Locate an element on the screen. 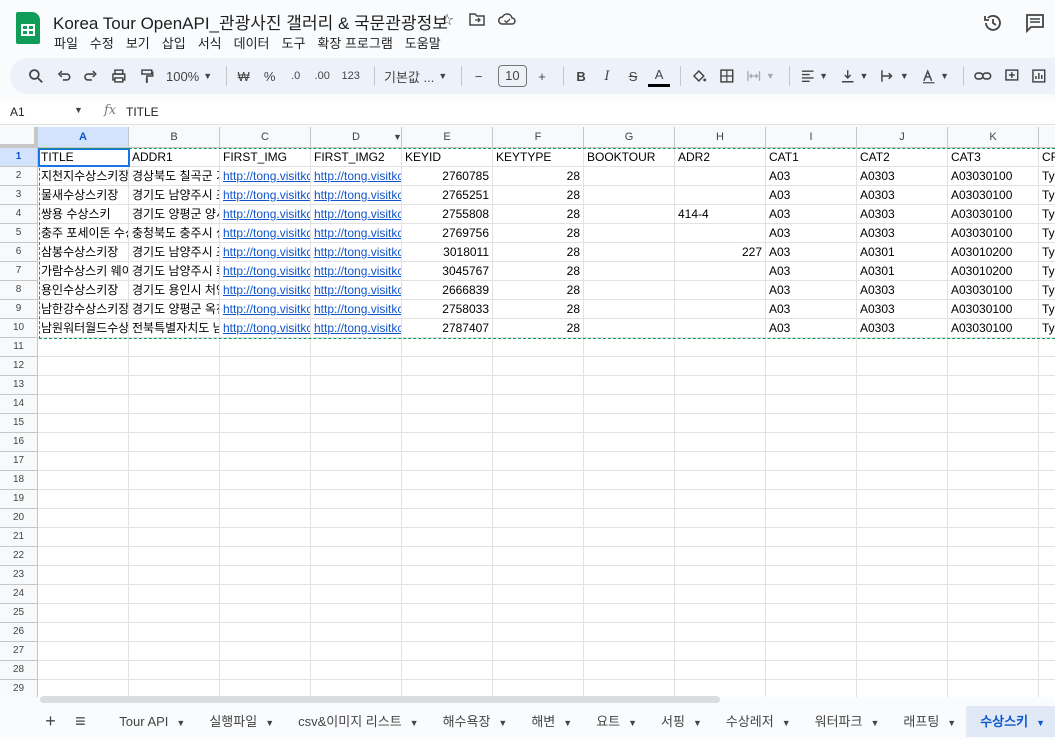  cell: A03010200 is located at coordinates (993, 271).